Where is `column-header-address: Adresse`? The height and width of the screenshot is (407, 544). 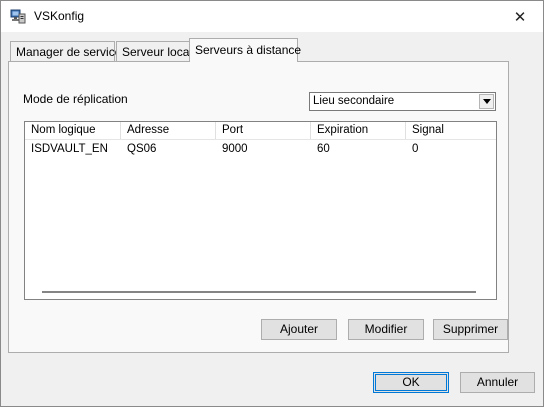
column-header-address: Adresse is located at coordinates (168, 130).